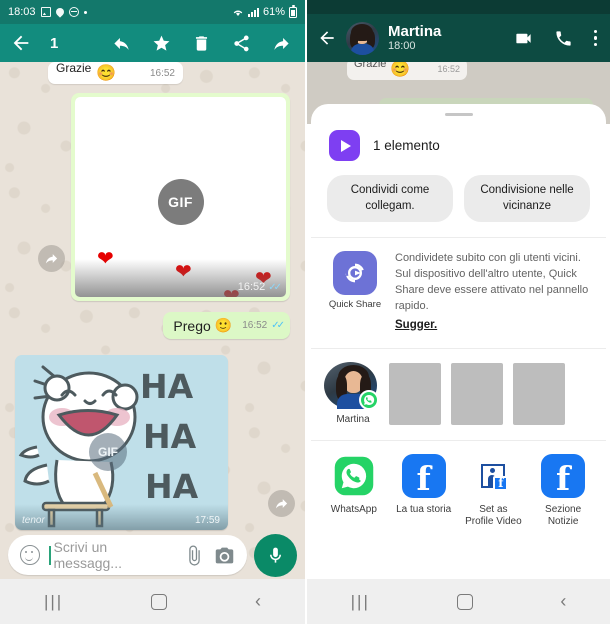 This screenshot has width=610, height=624. I want to click on emoji-icon, so click(30, 555).